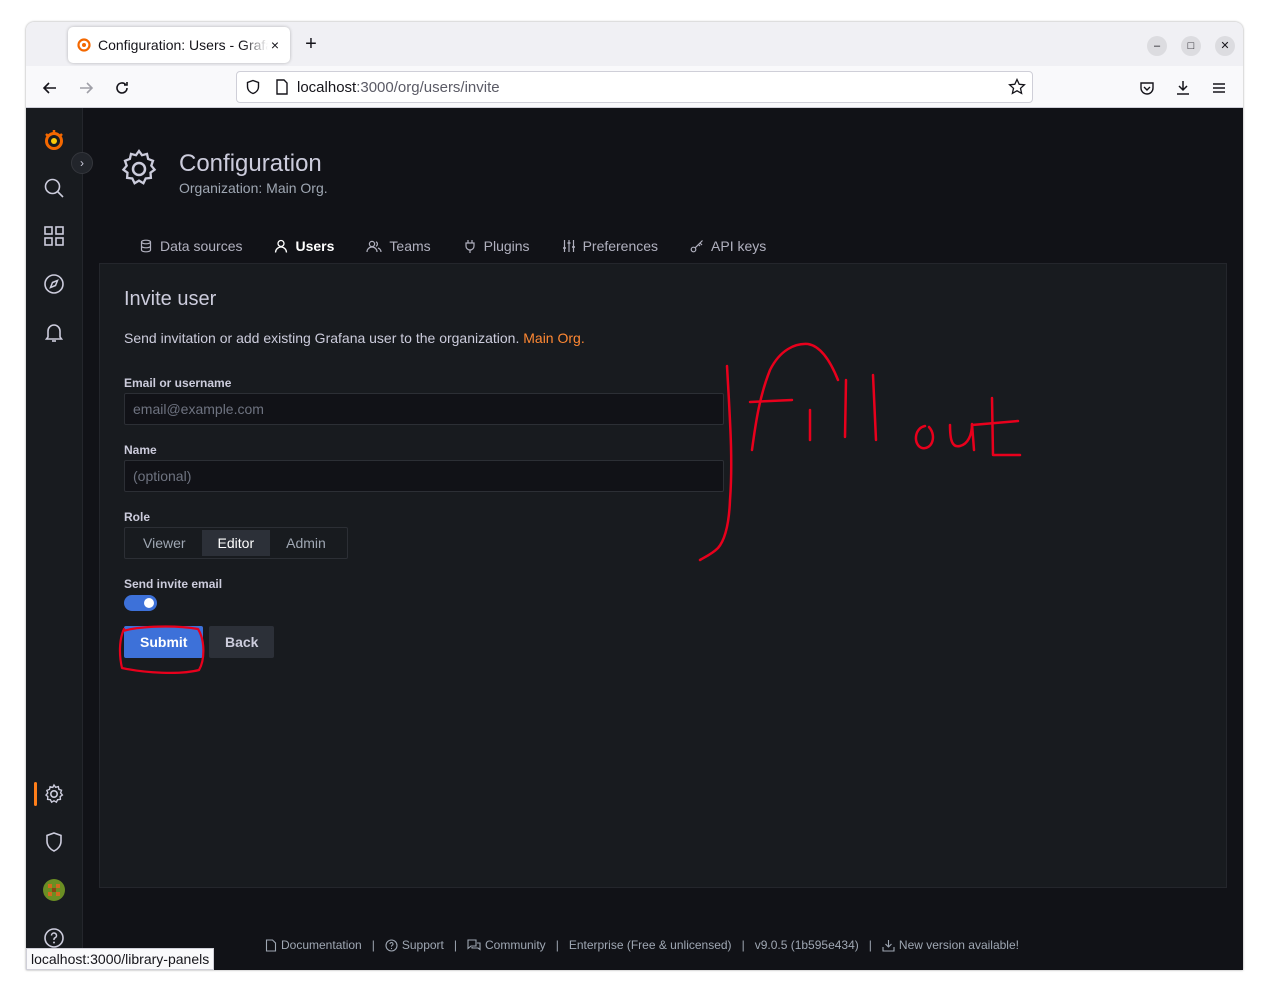 Image resolution: width=1269 pixels, height=999 pixels. Describe the element at coordinates (271, 945) in the screenshot. I see `document-icon` at that location.